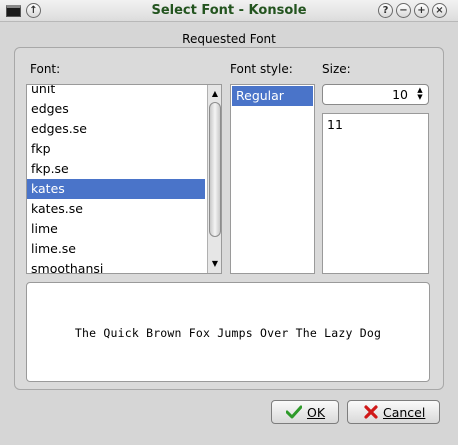  What do you see at coordinates (116, 189) in the screenshot?
I see `list-item-selected: kates` at bounding box center [116, 189].